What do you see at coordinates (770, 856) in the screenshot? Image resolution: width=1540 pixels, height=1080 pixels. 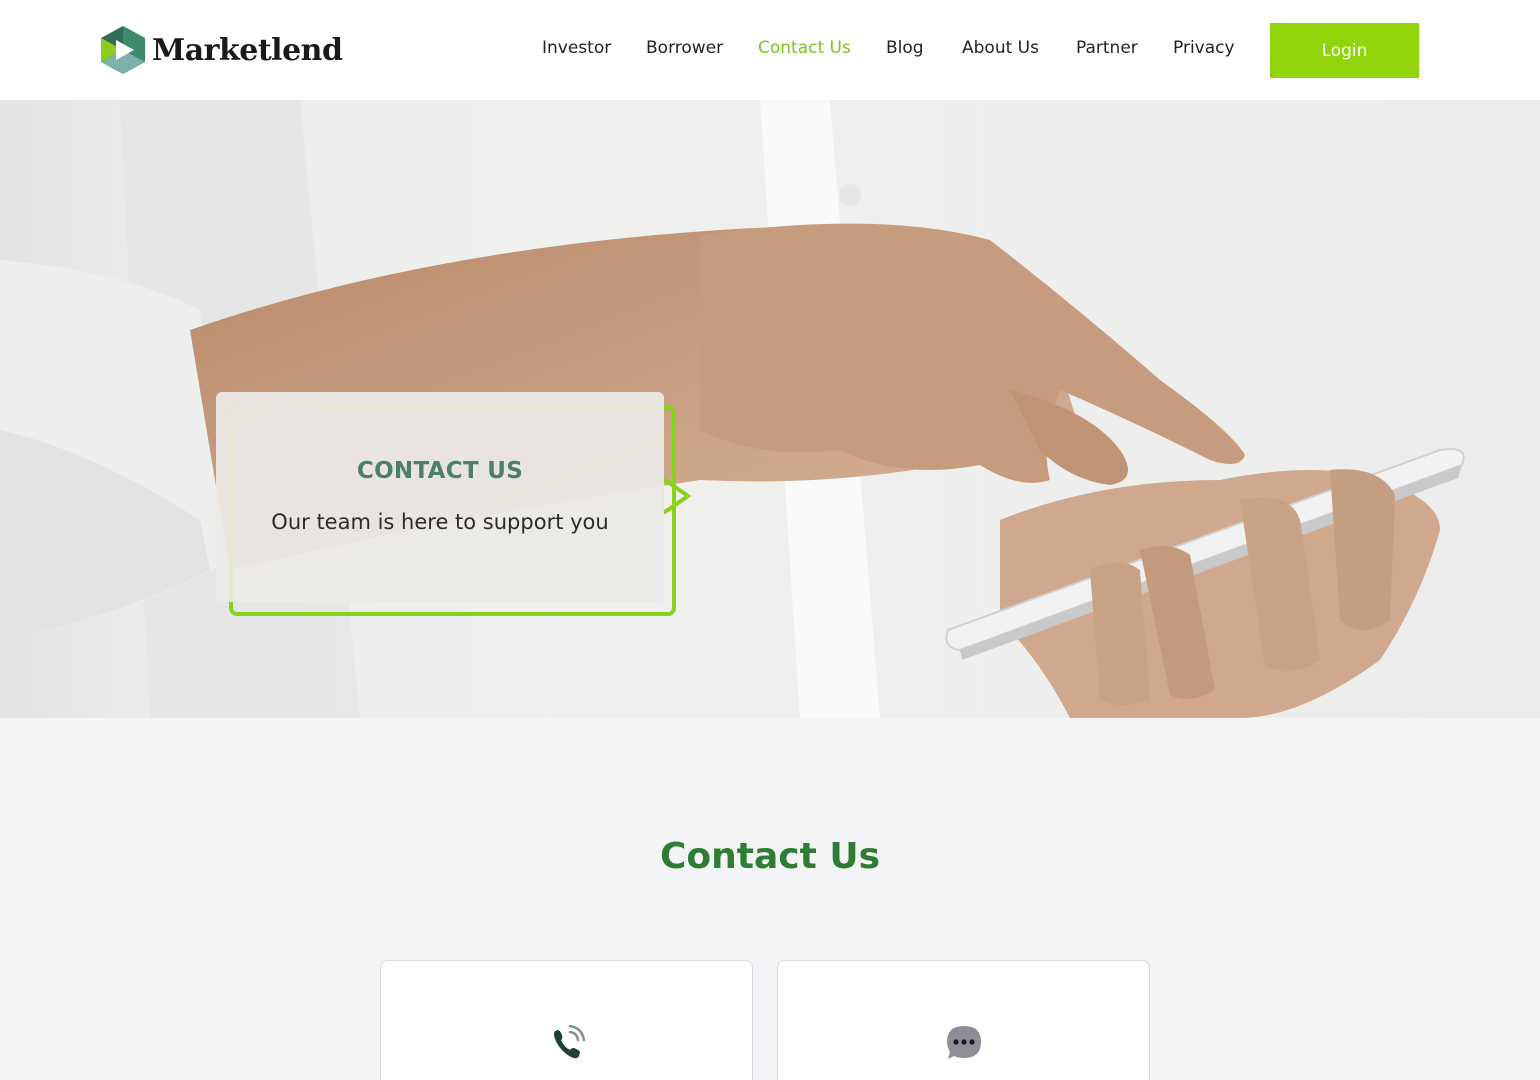 I see `contact-section-title: Contact Us` at bounding box center [770, 856].